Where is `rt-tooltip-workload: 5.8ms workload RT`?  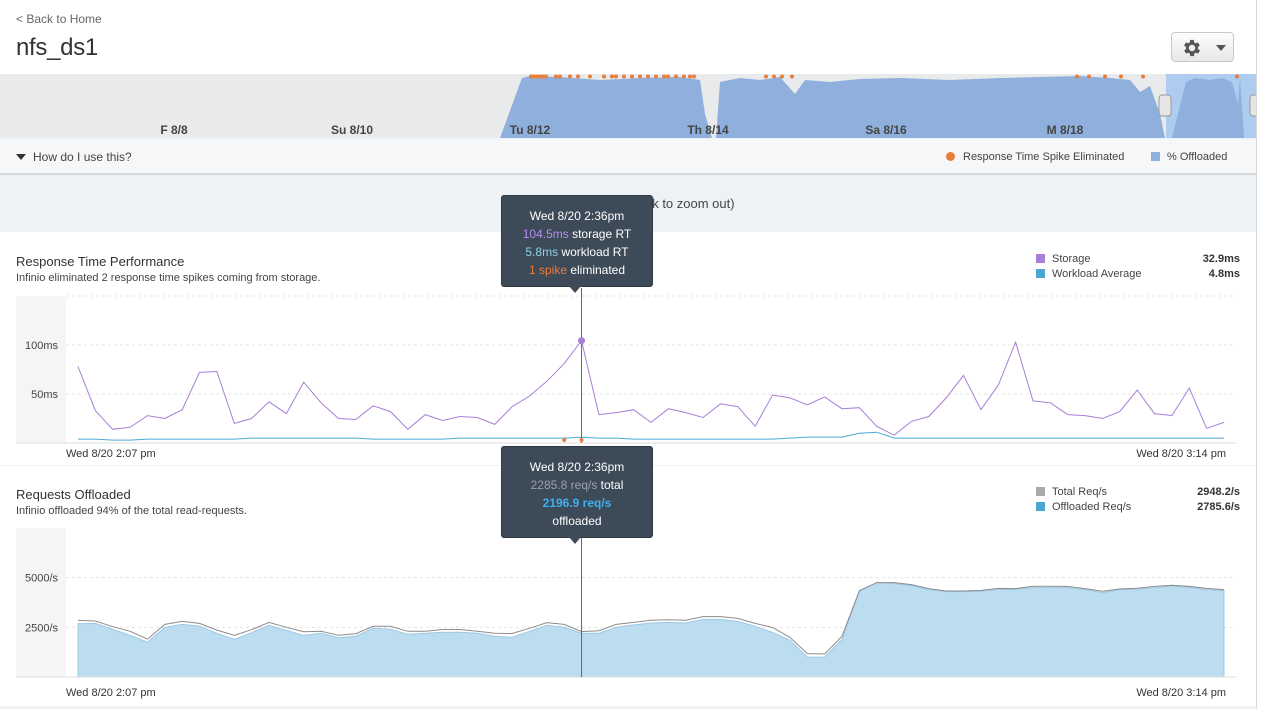 rt-tooltip-workload: 5.8ms workload RT is located at coordinates (577, 252).